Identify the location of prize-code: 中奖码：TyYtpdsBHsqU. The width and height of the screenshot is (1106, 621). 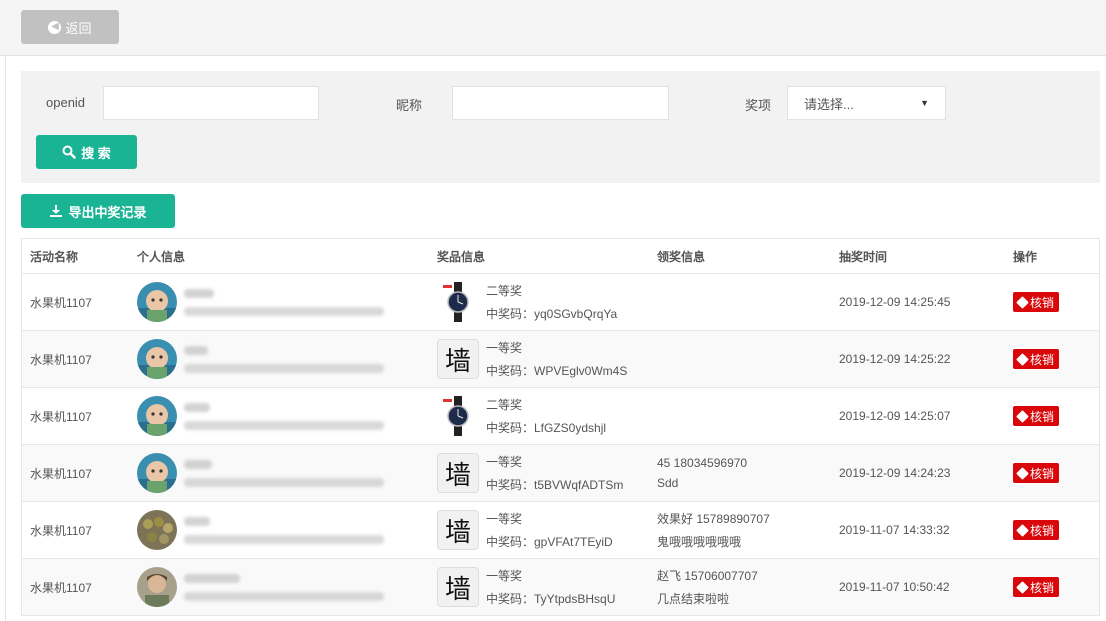
(551, 599).